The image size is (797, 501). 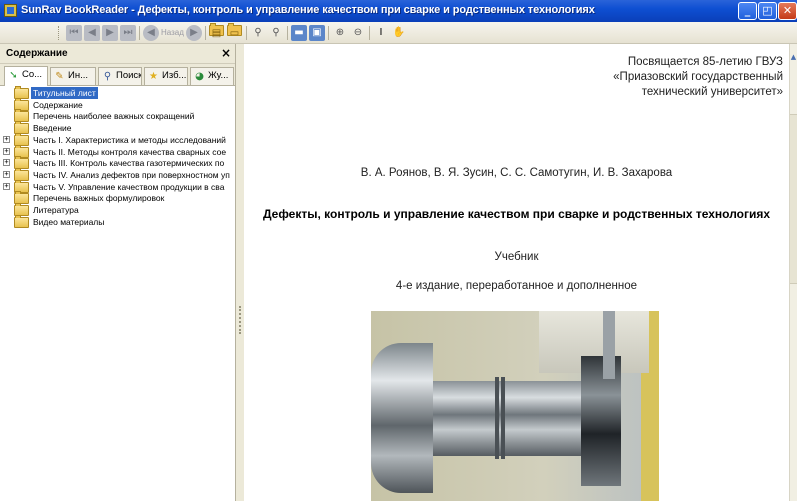 What do you see at coordinates (92, 33) in the screenshot?
I see `previous-page-icon: ◀` at bounding box center [92, 33].